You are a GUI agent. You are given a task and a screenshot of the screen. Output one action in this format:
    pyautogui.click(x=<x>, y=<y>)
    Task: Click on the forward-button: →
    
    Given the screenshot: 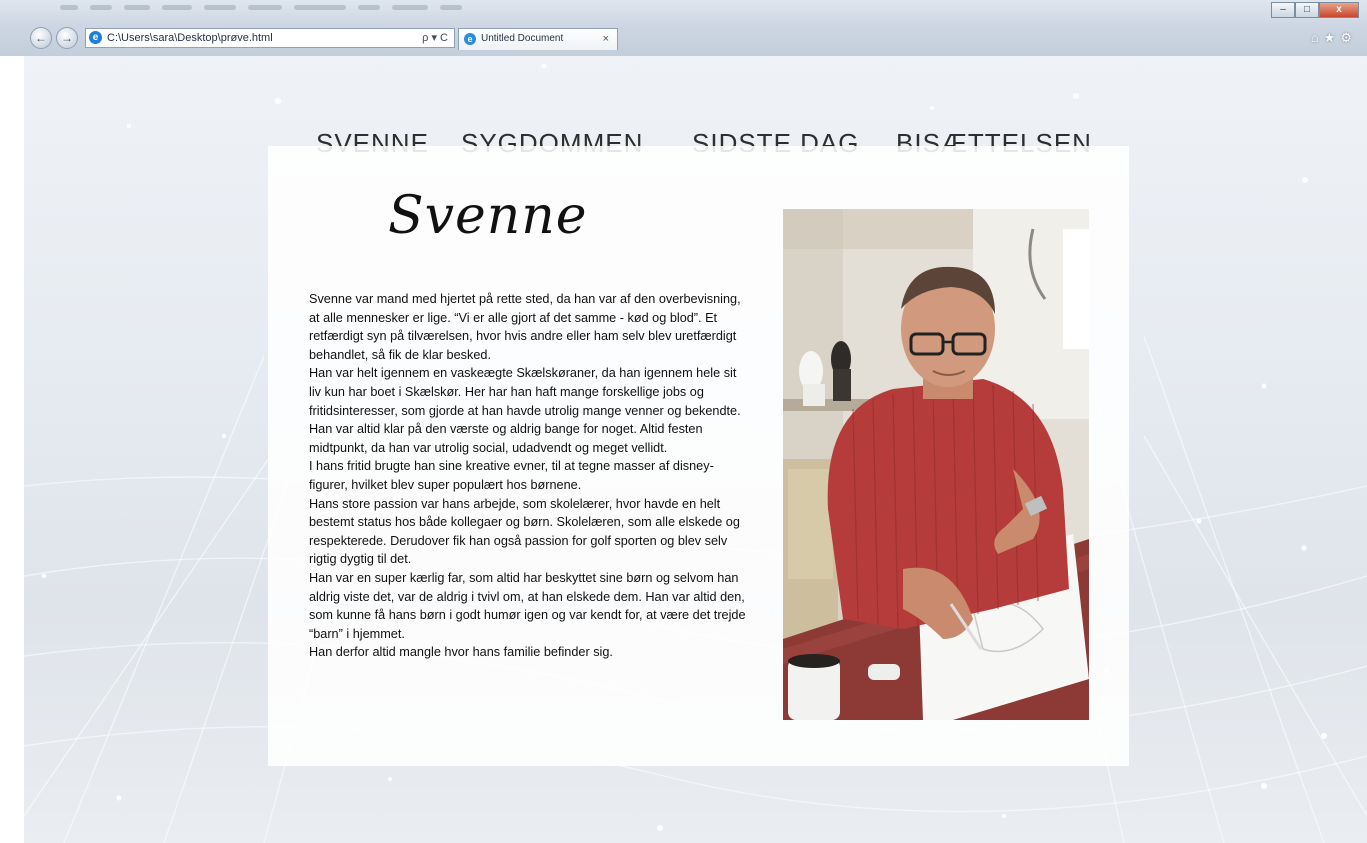 What is the action you would take?
    pyautogui.click(x=67, y=38)
    